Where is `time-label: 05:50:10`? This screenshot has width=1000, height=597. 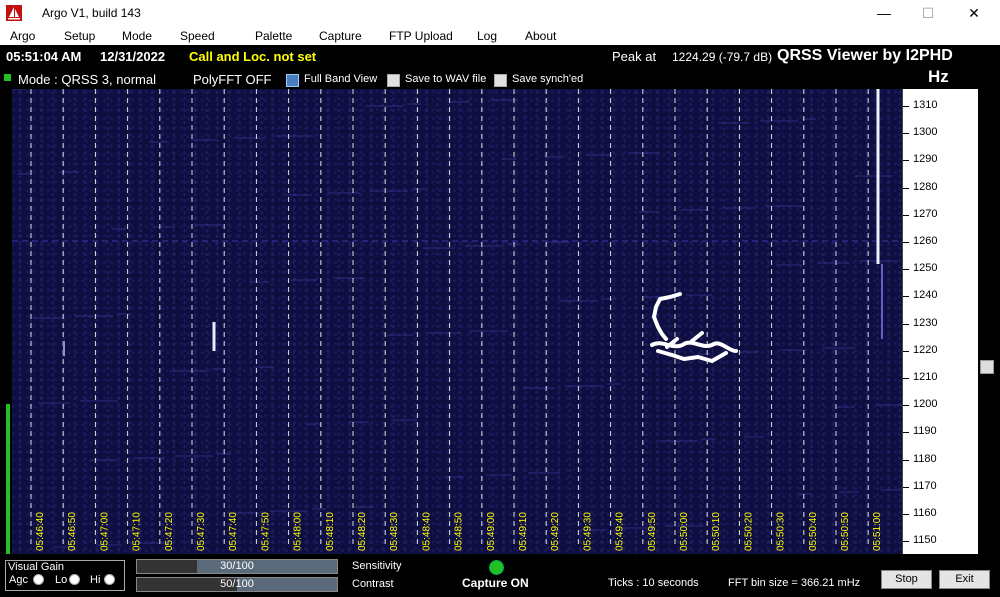 time-label: 05:50:10 is located at coordinates (716, 531).